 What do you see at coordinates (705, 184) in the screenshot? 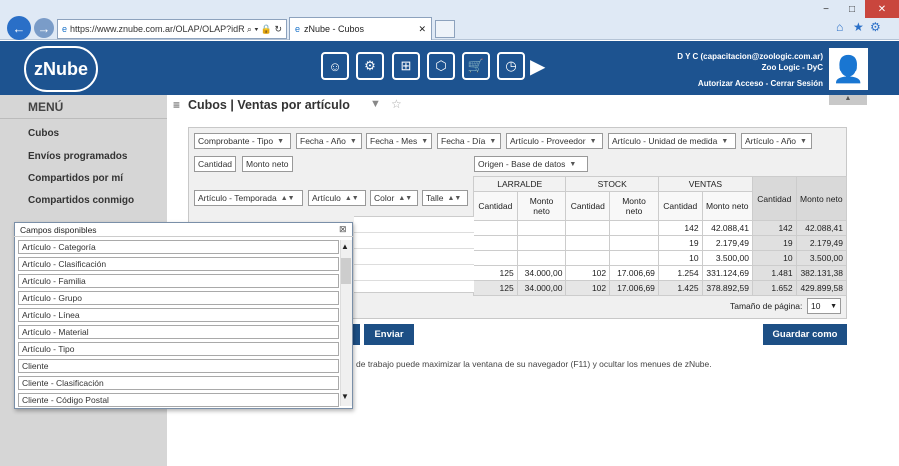
I see `col-header: VENTAS` at bounding box center [705, 184].